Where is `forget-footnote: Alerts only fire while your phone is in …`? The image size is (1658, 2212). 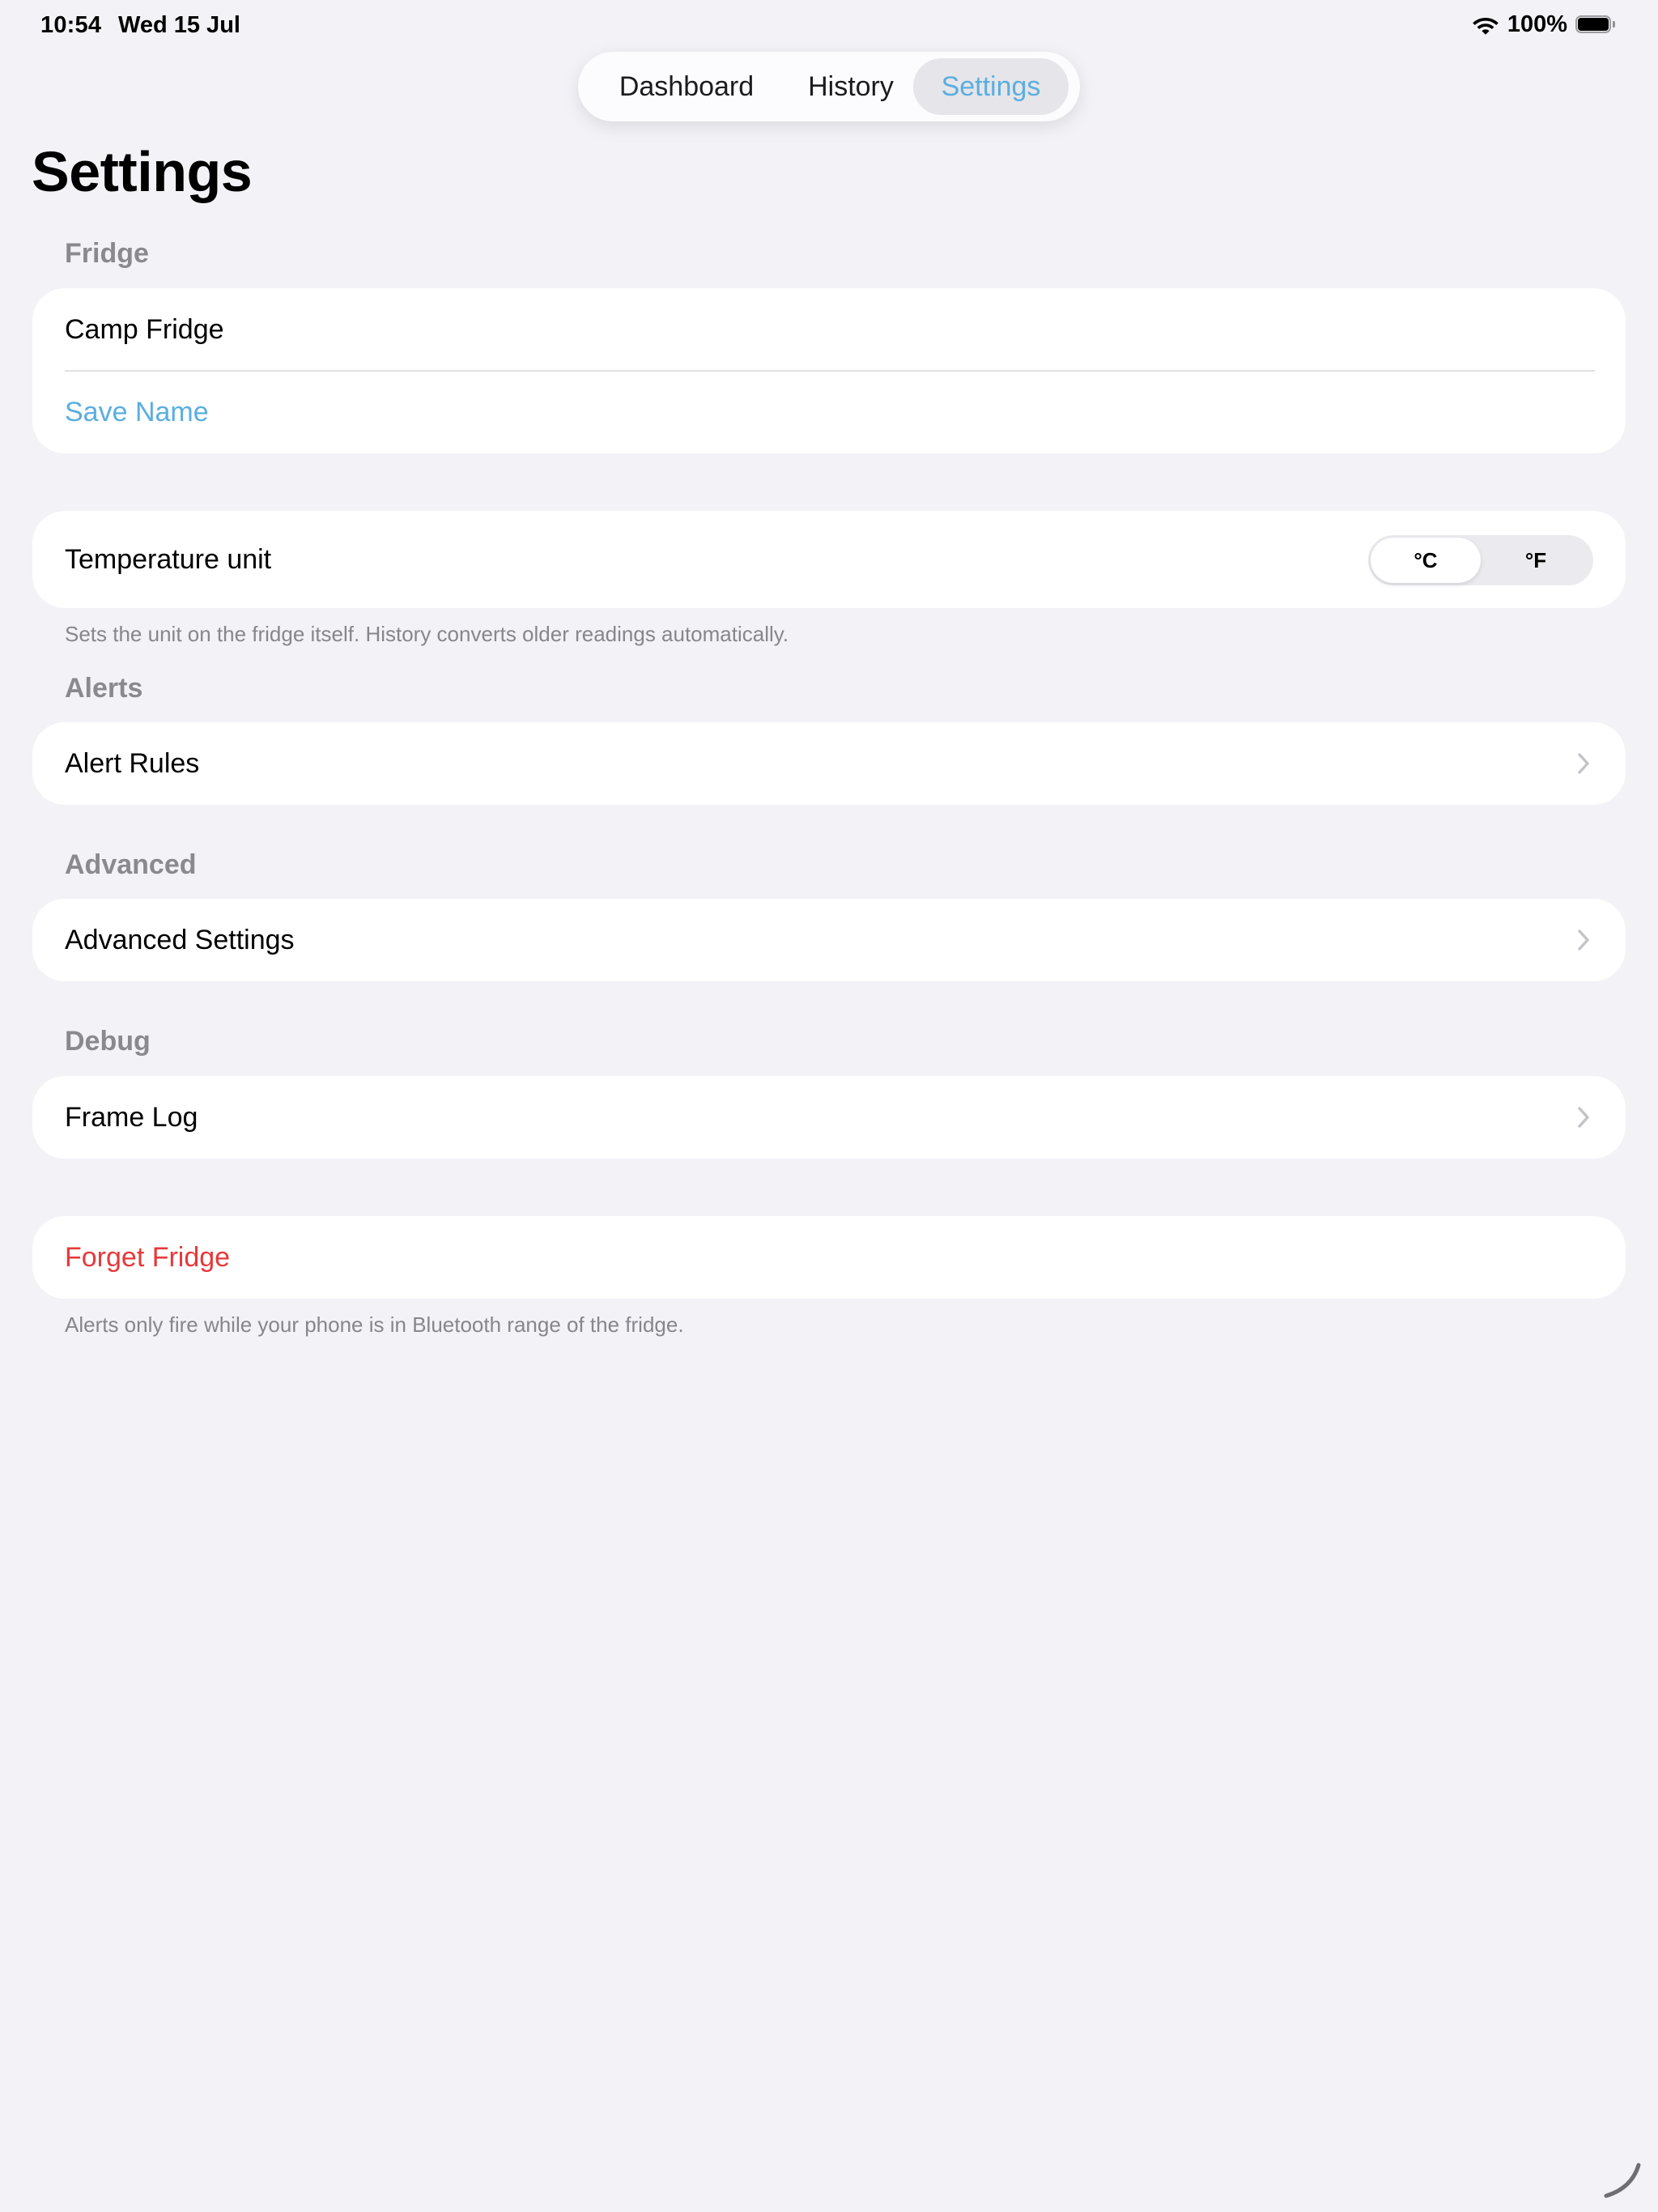 forget-footnote: Alerts only fire while your phone is in … is located at coordinates (374, 1324).